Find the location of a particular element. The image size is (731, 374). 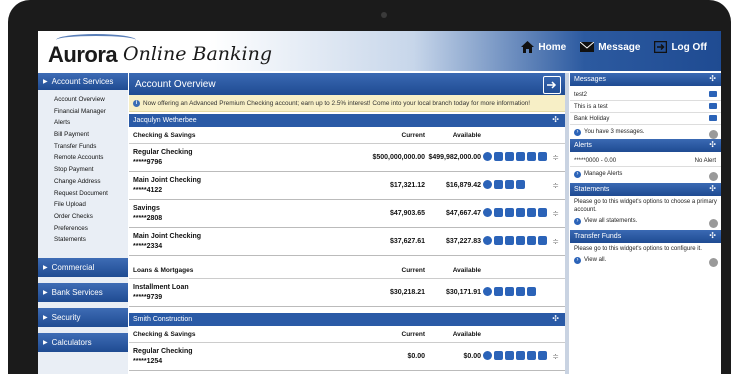

sidebar-section-label: Account Services is located at coordinates (82, 81).